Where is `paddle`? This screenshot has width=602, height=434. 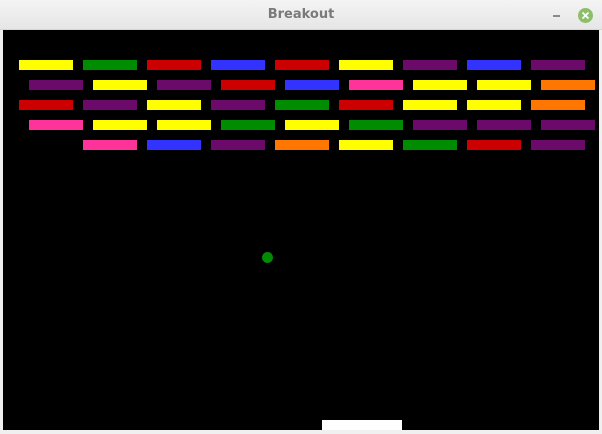
paddle is located at coordinates (362, 425).